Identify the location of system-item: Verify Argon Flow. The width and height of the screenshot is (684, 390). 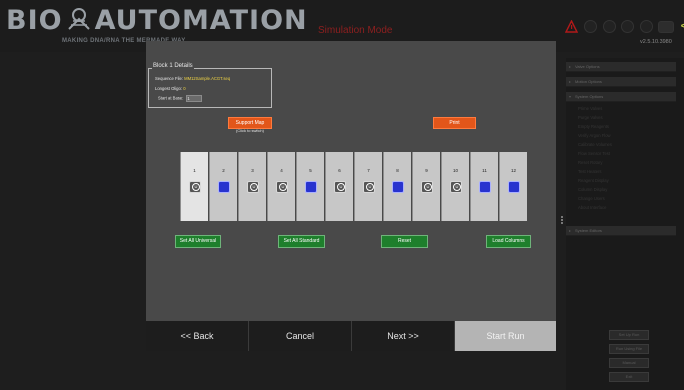
(594, 135).